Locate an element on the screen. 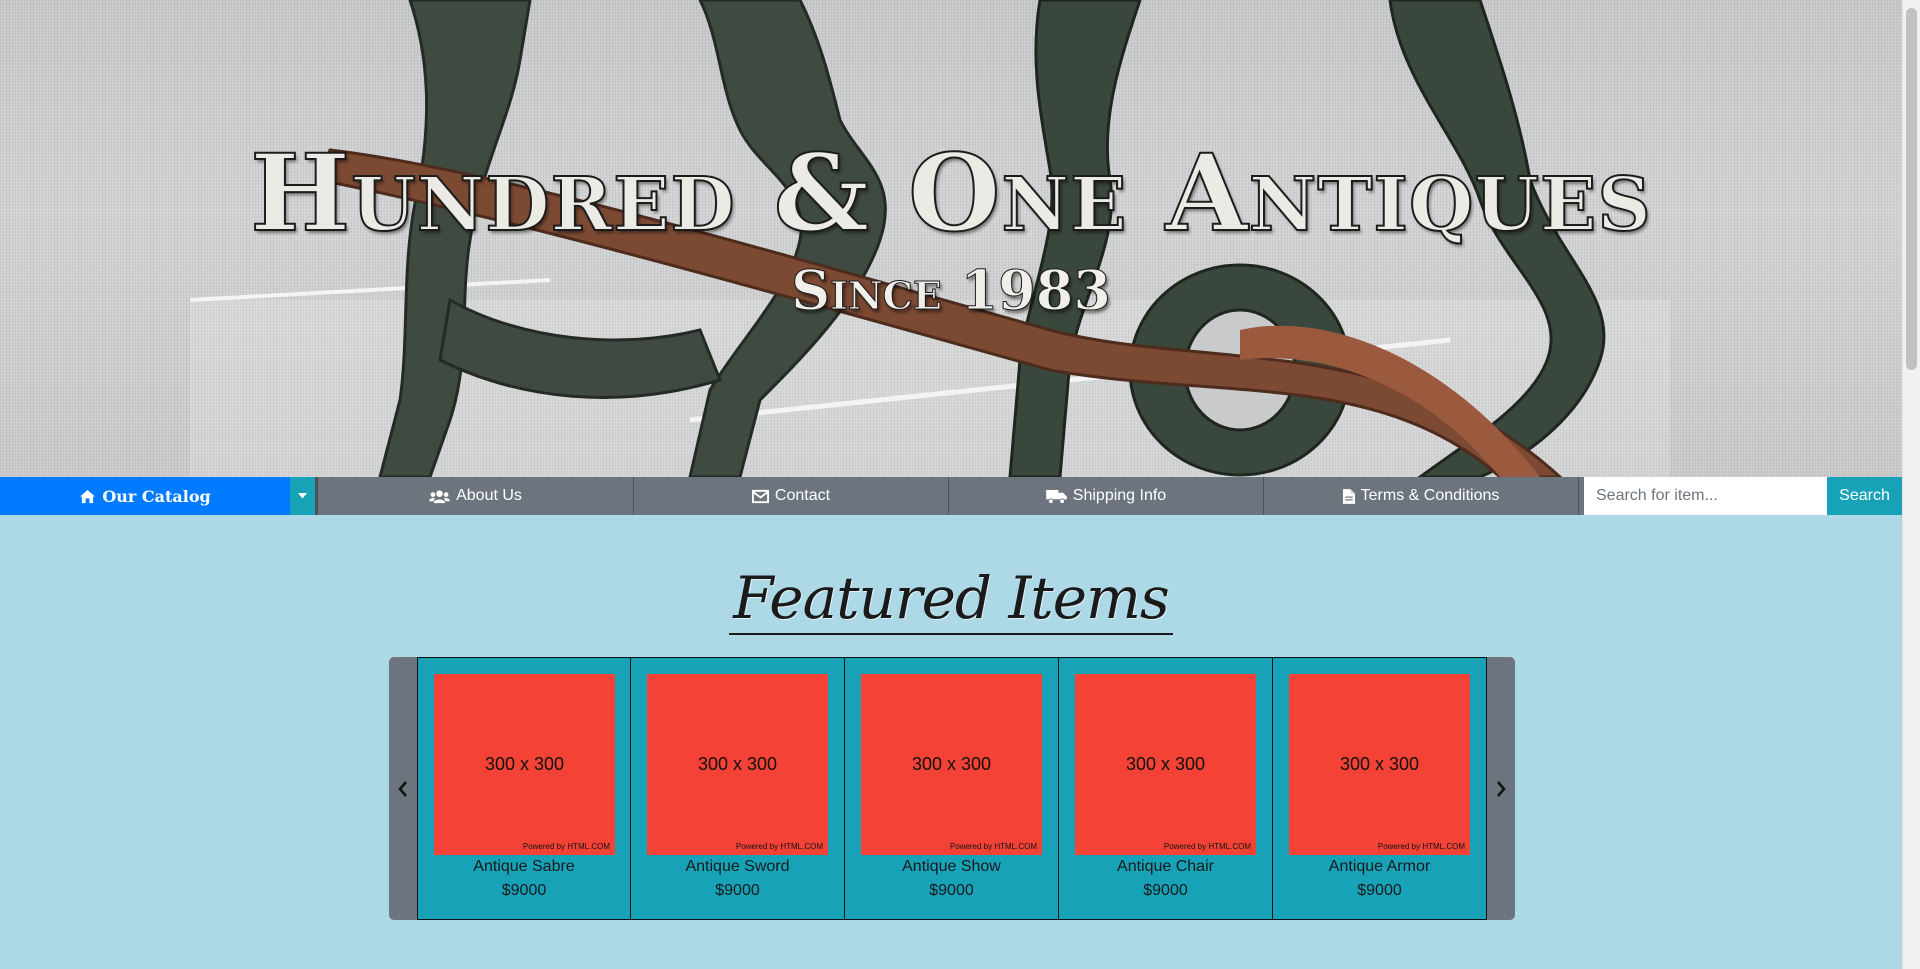 The height and width of the screenshot is (969, 1920). product-name: Antique Armor is located at coordinates (1379, 866).